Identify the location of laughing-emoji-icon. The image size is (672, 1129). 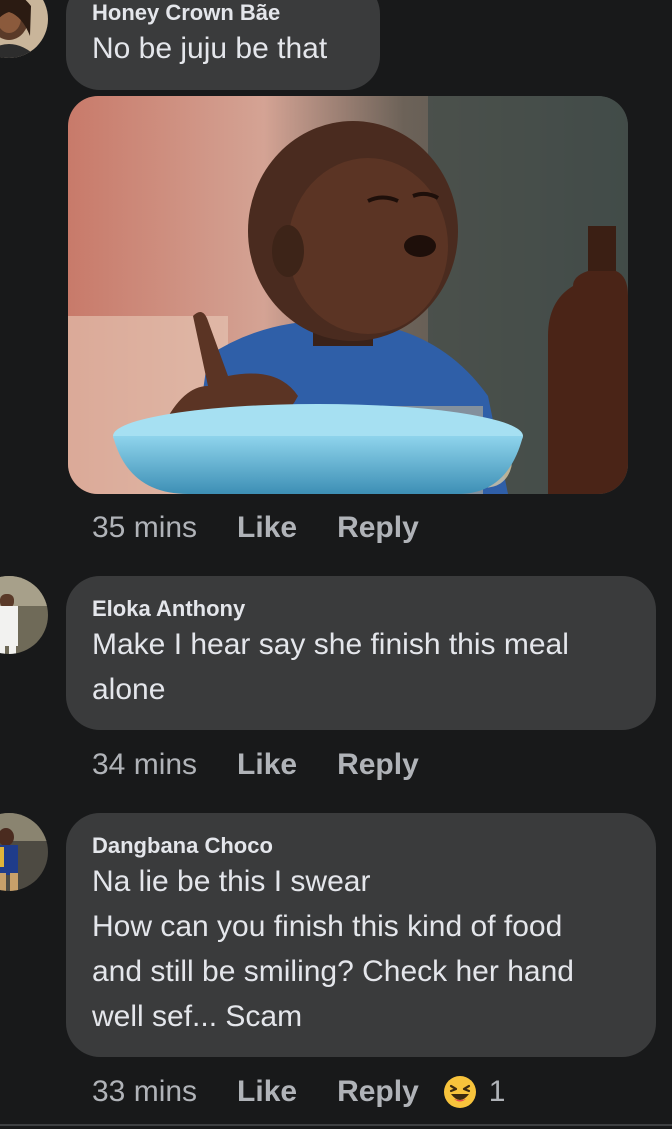
(459, 1092).